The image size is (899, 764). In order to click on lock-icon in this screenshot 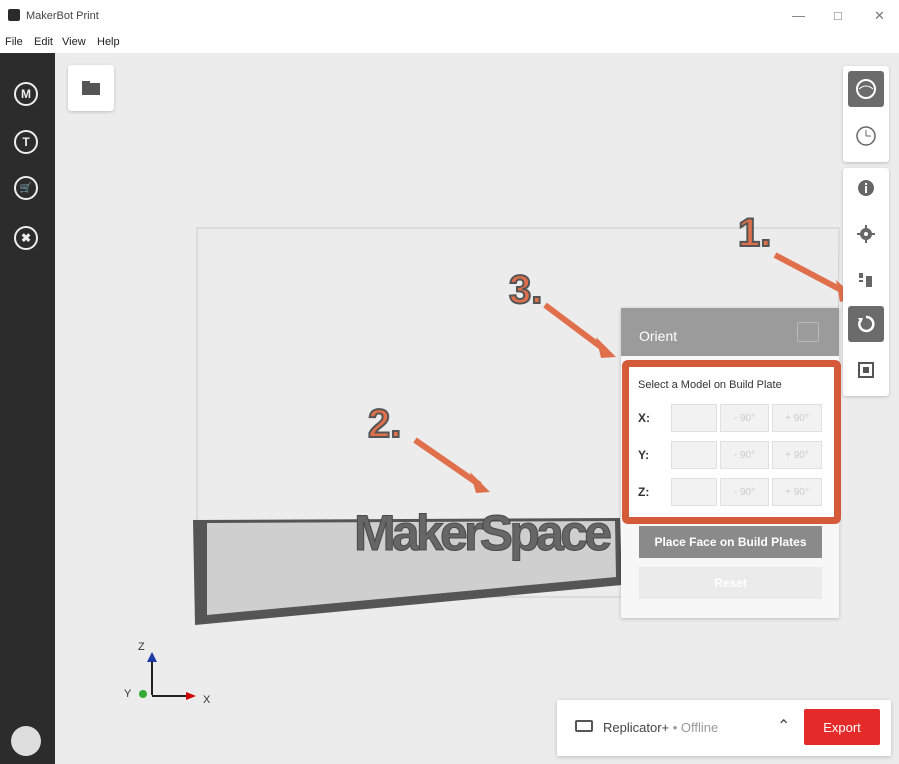, I will do `click(808, 332)`.